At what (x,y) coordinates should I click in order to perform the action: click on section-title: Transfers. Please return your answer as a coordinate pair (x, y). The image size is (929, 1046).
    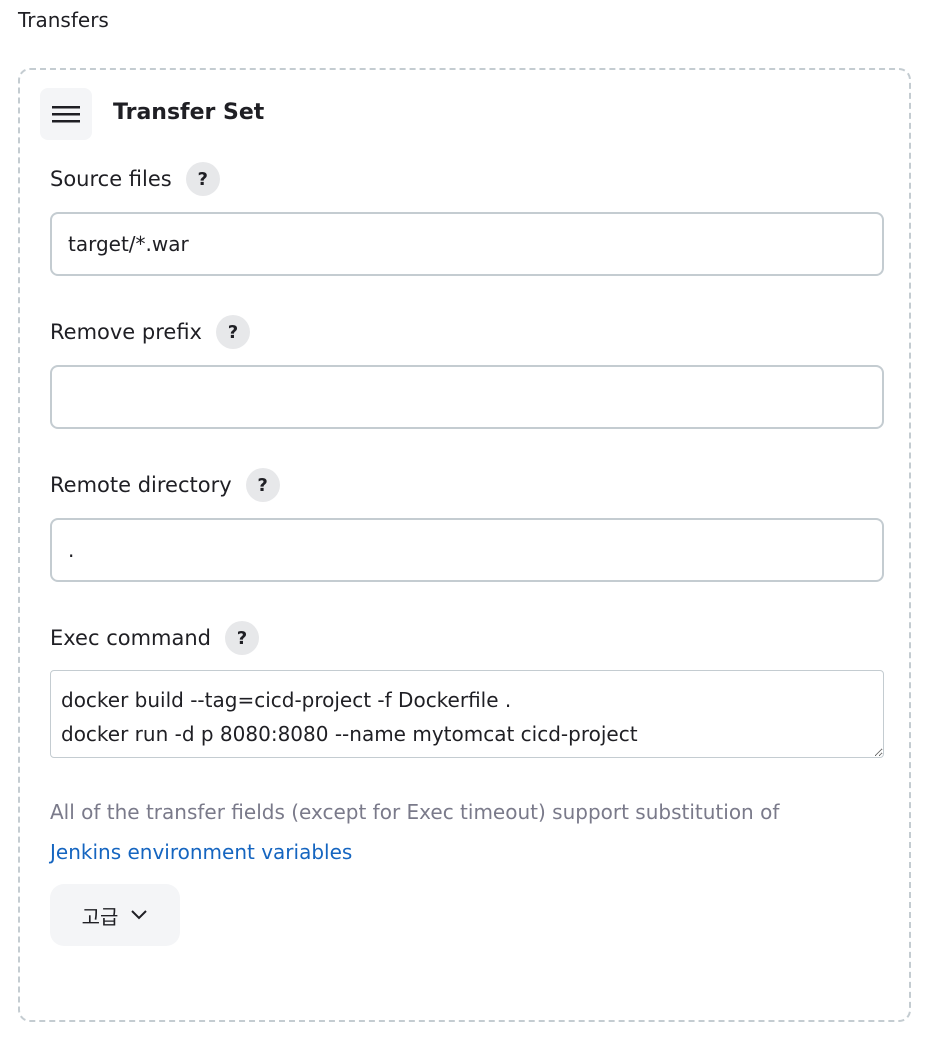
    Looking at the image, I should click on (63, 20).